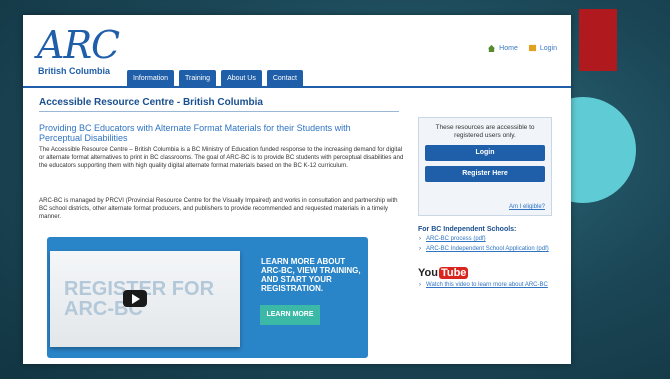 This screenshot has height=379, width=670. I want to click on nav-tab-training: Training, so click(198, 79).